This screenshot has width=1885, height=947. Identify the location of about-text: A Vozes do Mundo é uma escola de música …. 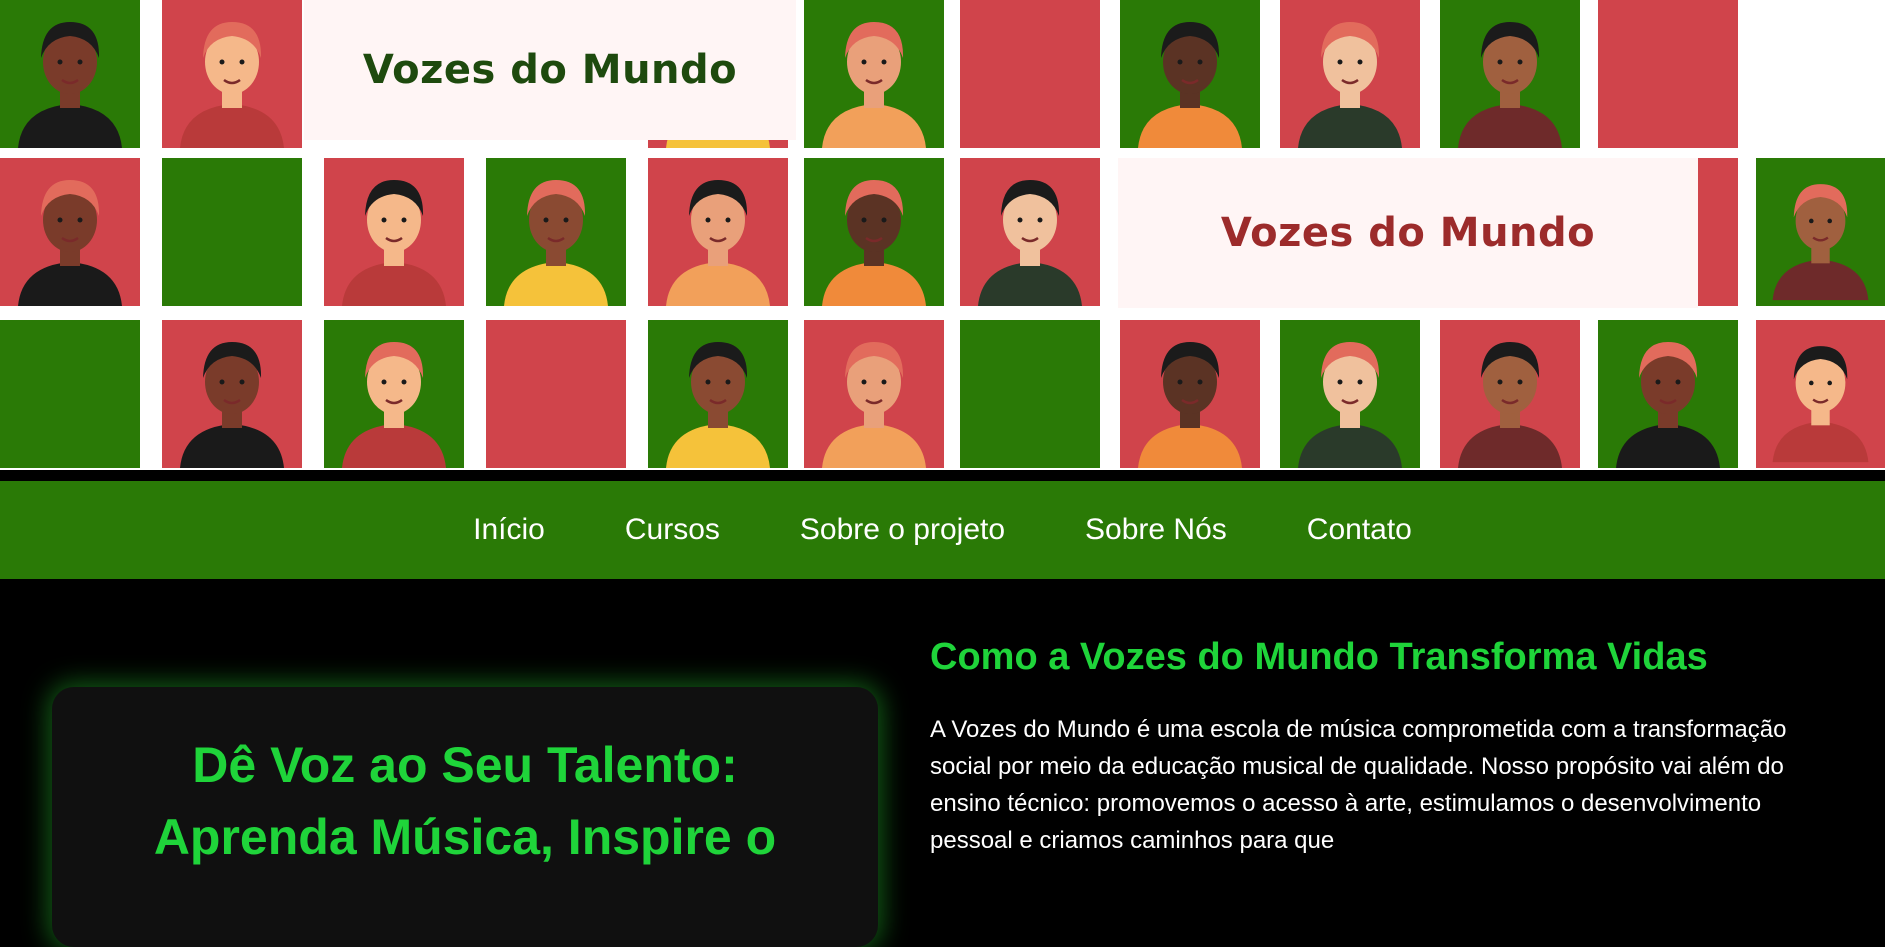
(1358, 785).